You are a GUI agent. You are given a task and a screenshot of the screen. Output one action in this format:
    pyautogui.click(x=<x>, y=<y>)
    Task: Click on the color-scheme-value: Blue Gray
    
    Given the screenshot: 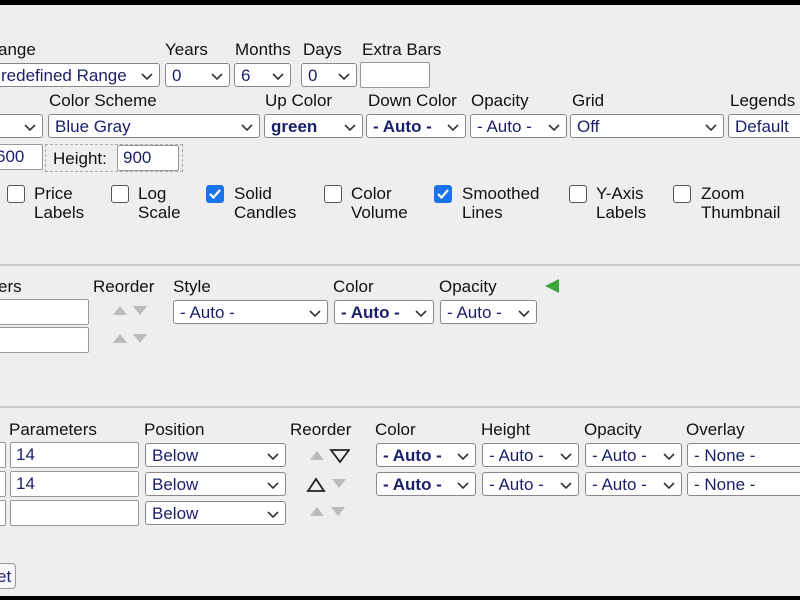 What is the action you would take?
    pyautogui.click(x=93, y=126)
    